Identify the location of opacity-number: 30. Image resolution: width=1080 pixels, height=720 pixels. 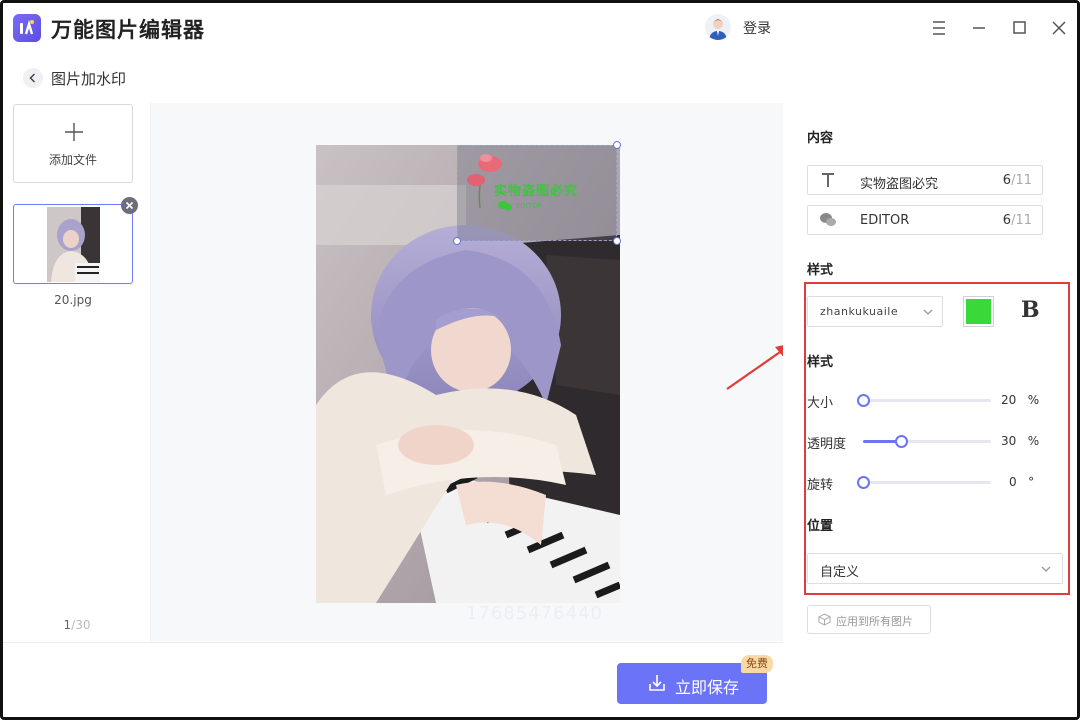
(1009, 441).